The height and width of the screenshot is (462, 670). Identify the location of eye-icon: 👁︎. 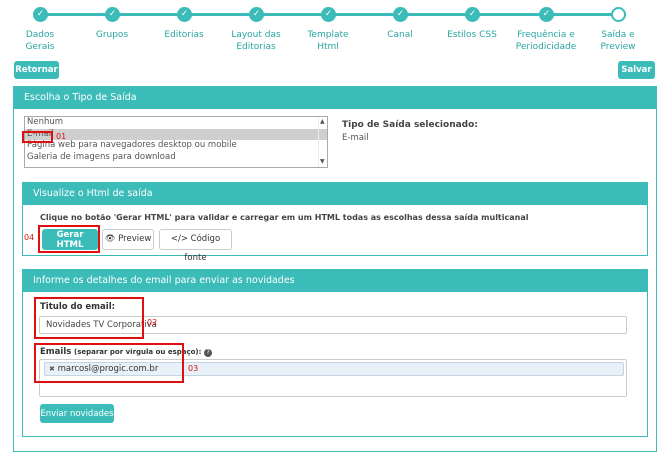
(110, 239).